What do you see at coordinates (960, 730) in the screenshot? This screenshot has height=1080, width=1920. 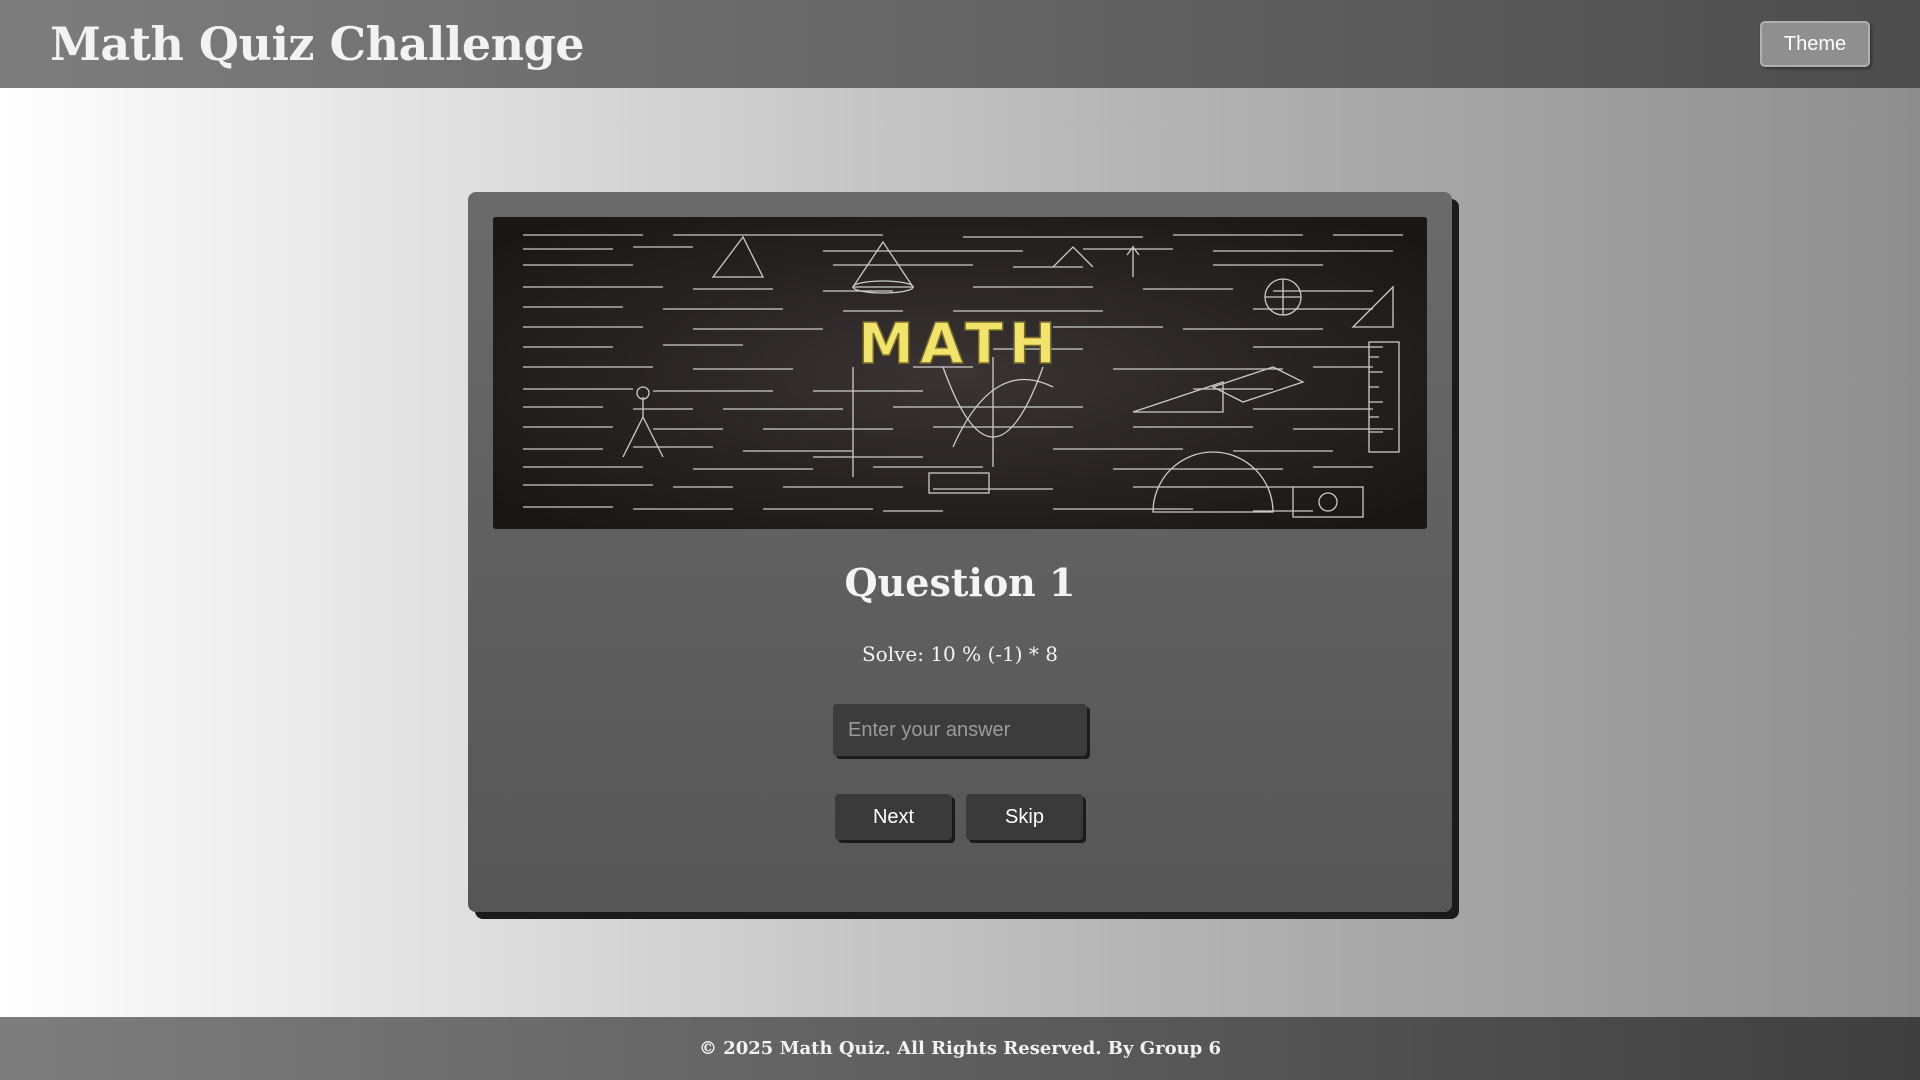 I see `answer-input` at bounding box center [960, 730].